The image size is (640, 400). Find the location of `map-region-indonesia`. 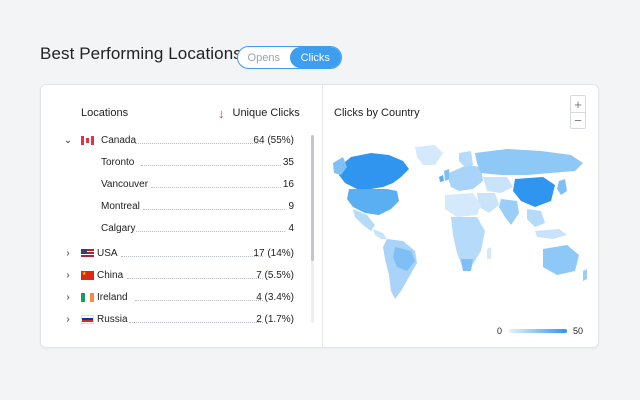

map-region-indonesia is located at coordinates (551, 234).